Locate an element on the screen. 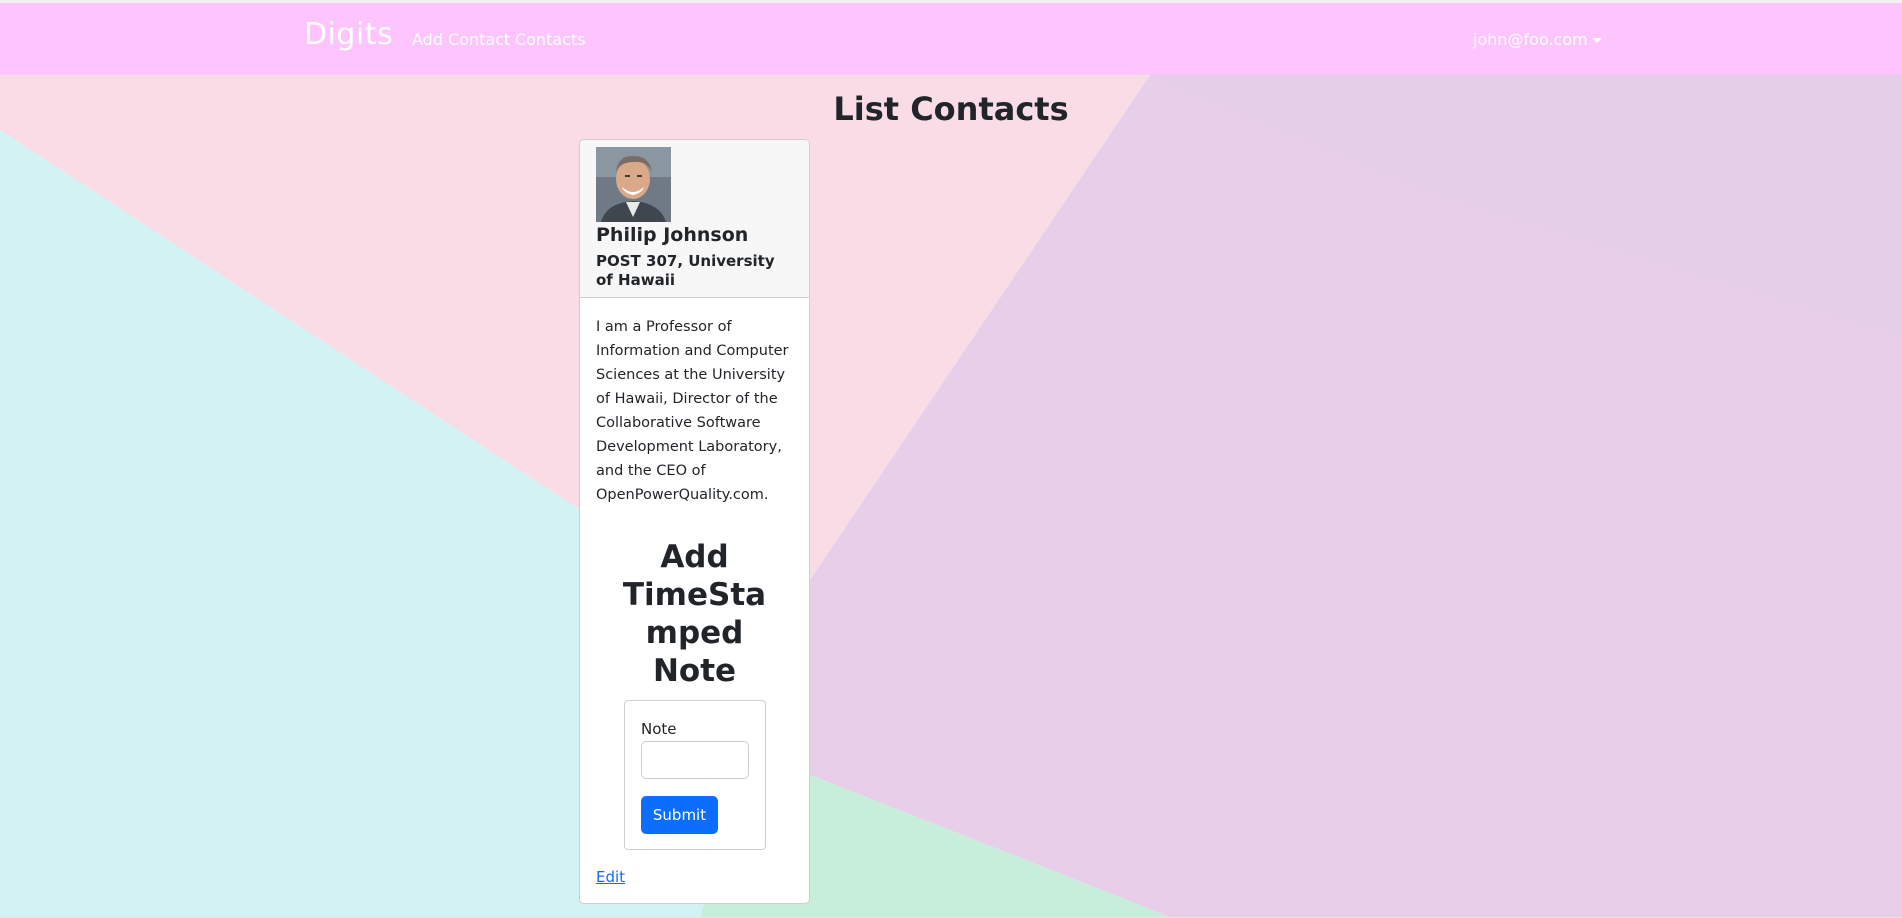 This screenshot has height=918, width=1902. edit-link: Edit is located at coordinates (610, 877).